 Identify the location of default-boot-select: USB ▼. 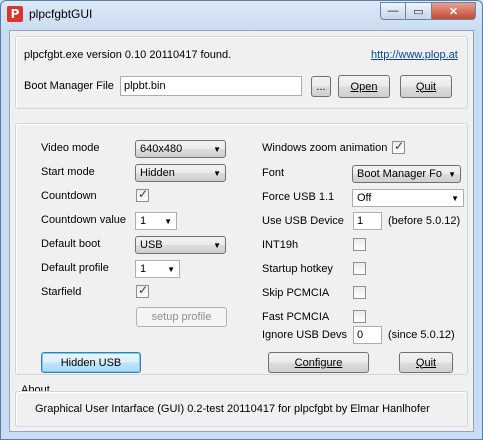
(180, 245).